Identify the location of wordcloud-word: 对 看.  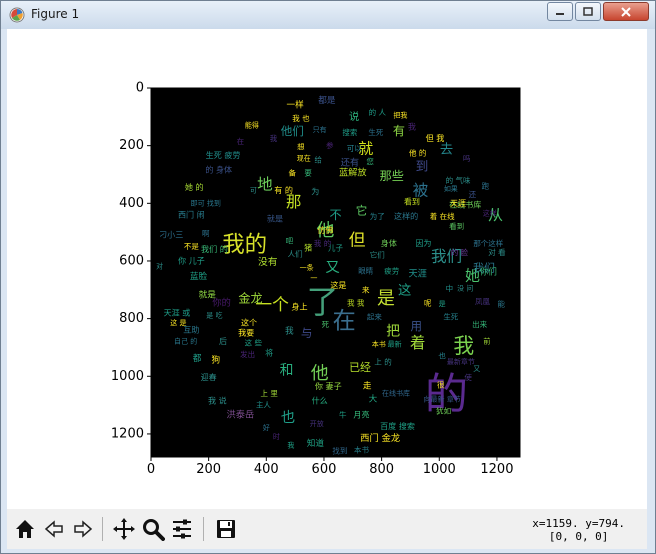
(497, 252).